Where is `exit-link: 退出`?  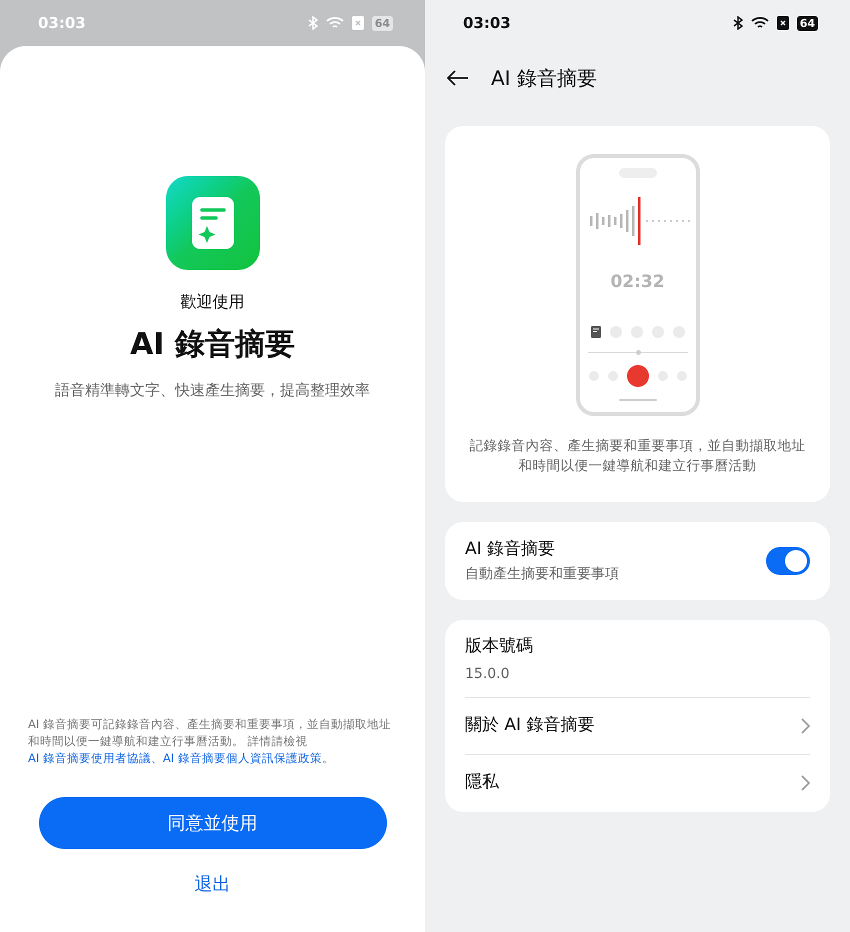 exit-link: 退出 is located at coordinates (212, 884).